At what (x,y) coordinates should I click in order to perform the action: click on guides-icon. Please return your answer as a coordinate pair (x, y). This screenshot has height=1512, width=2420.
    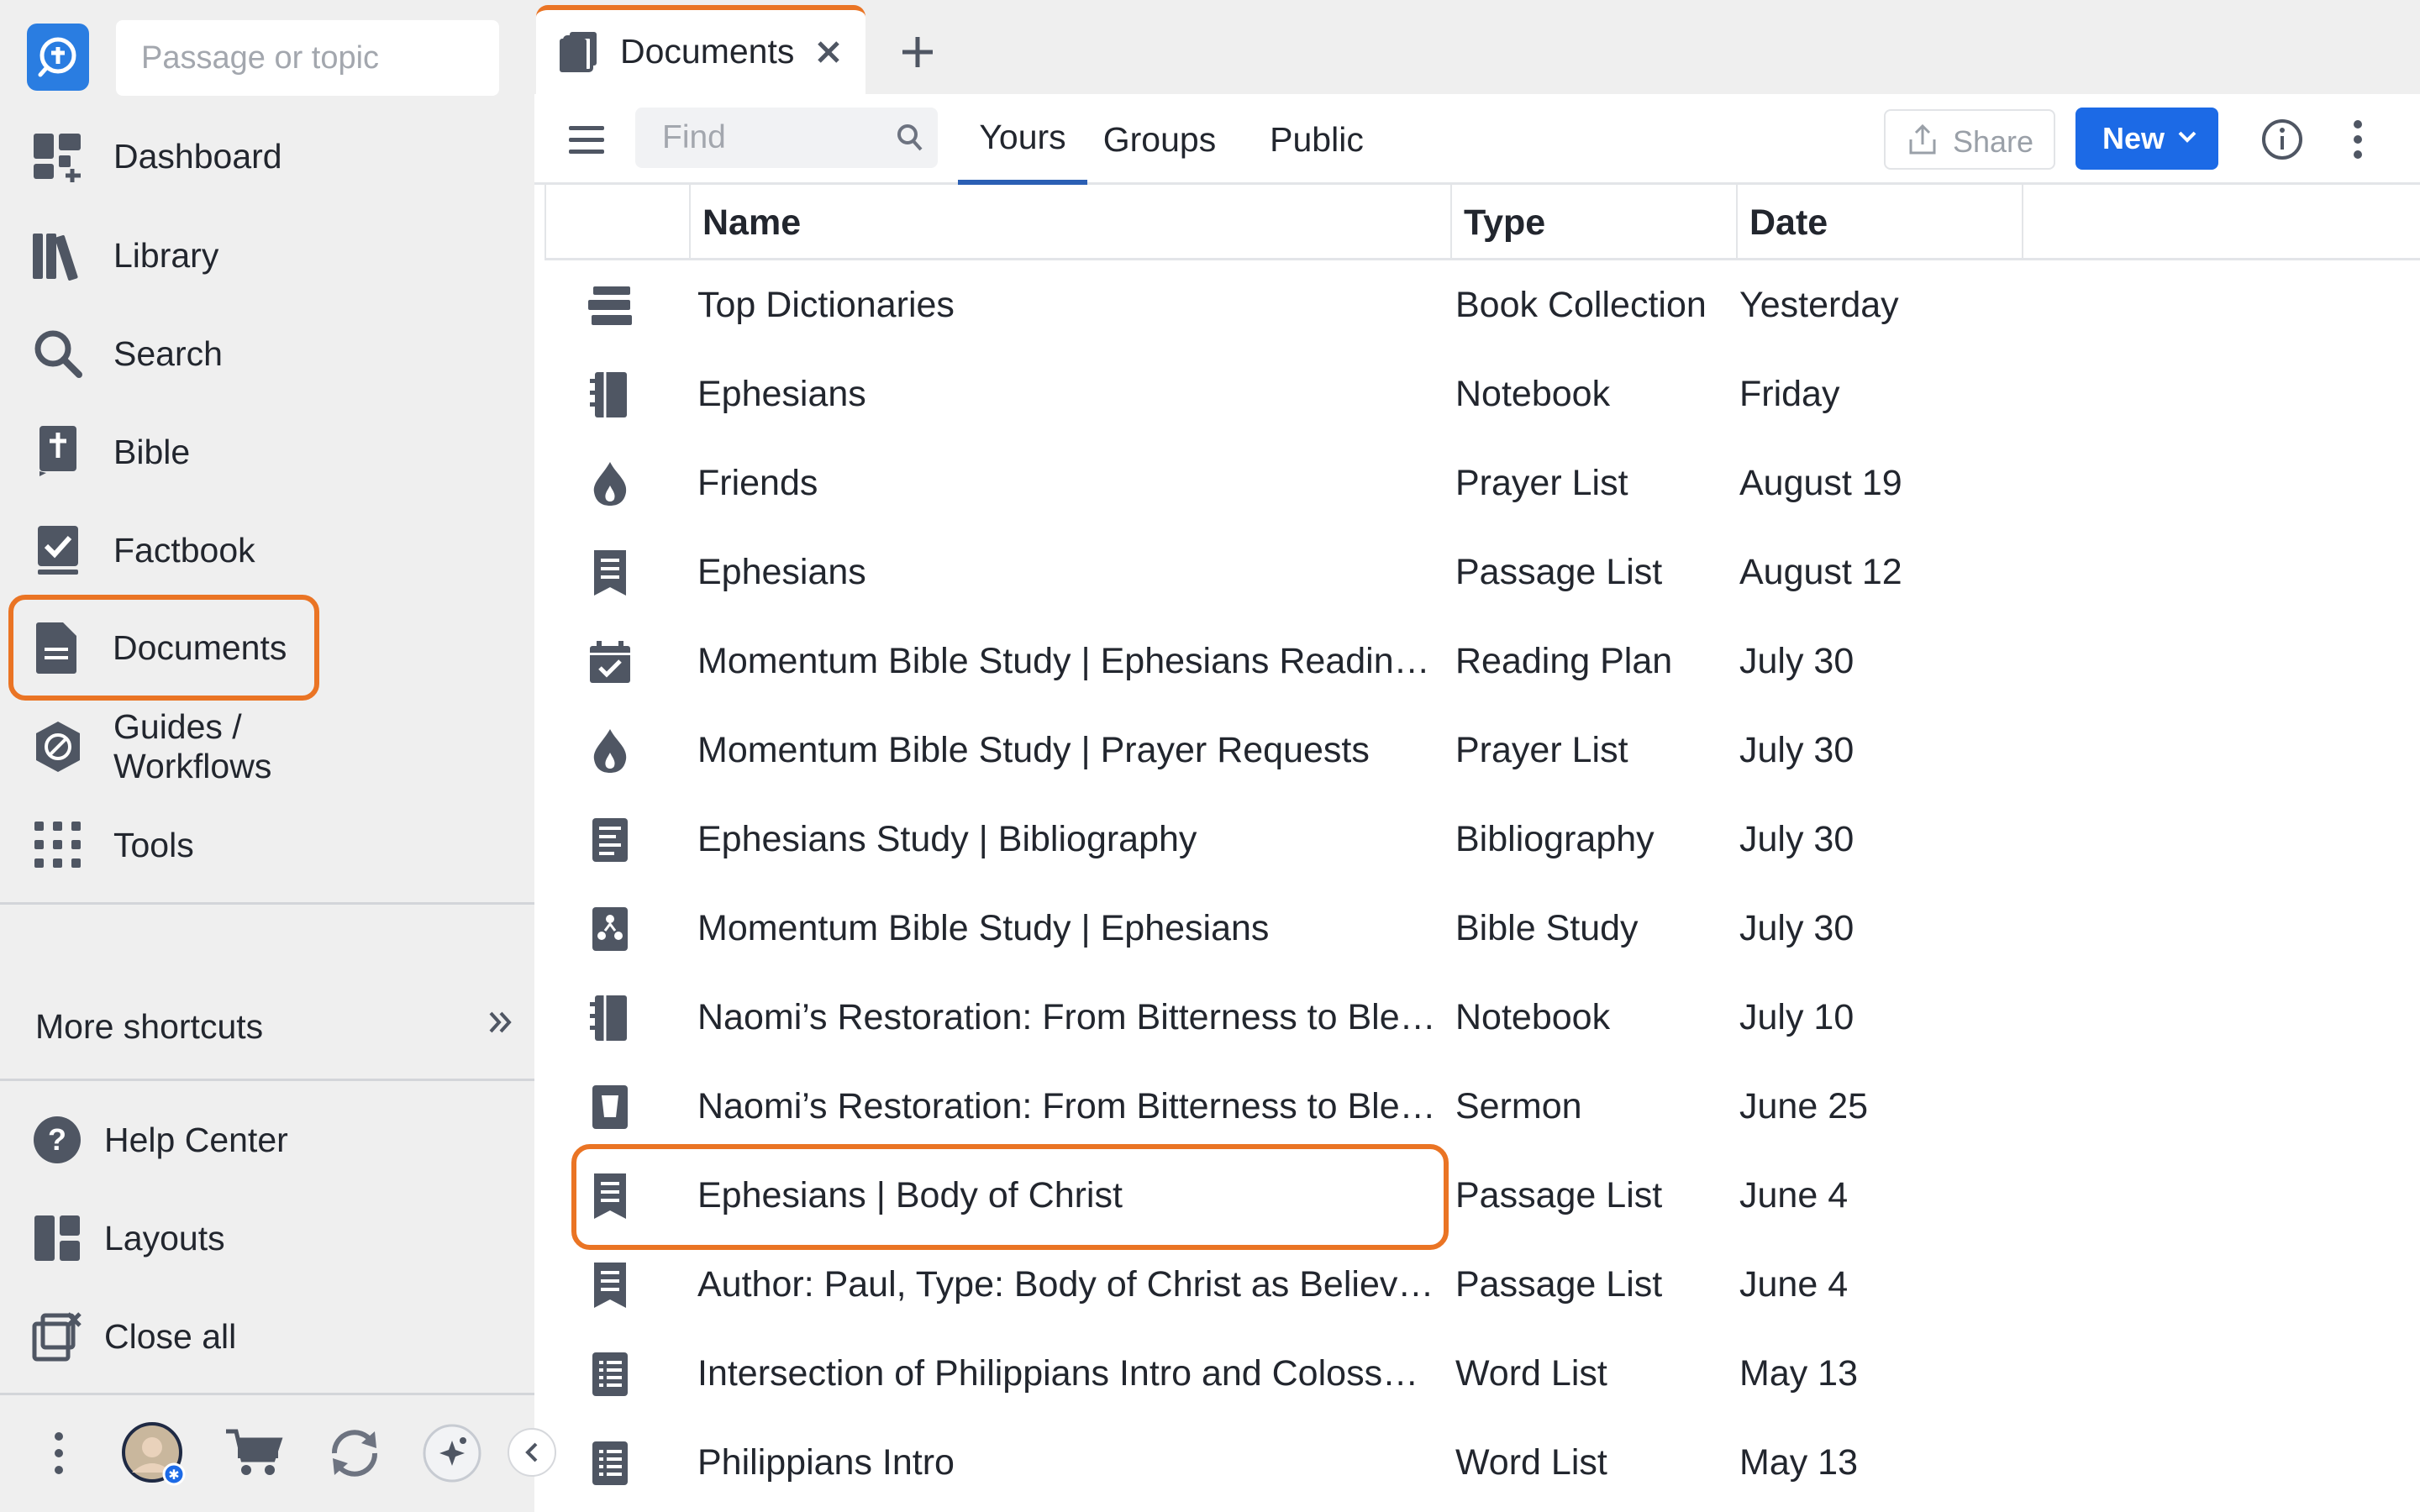
    Looking at the image, I should click on (58, 746).